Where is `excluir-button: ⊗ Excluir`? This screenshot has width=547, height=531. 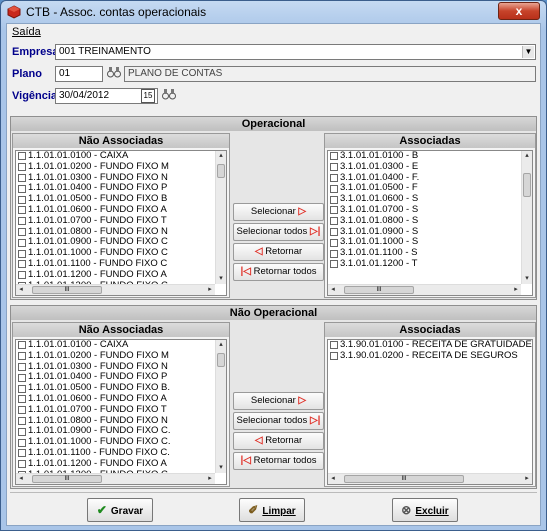
excluir-button: ⊗ Excluir is located at coordinates (425, 510).